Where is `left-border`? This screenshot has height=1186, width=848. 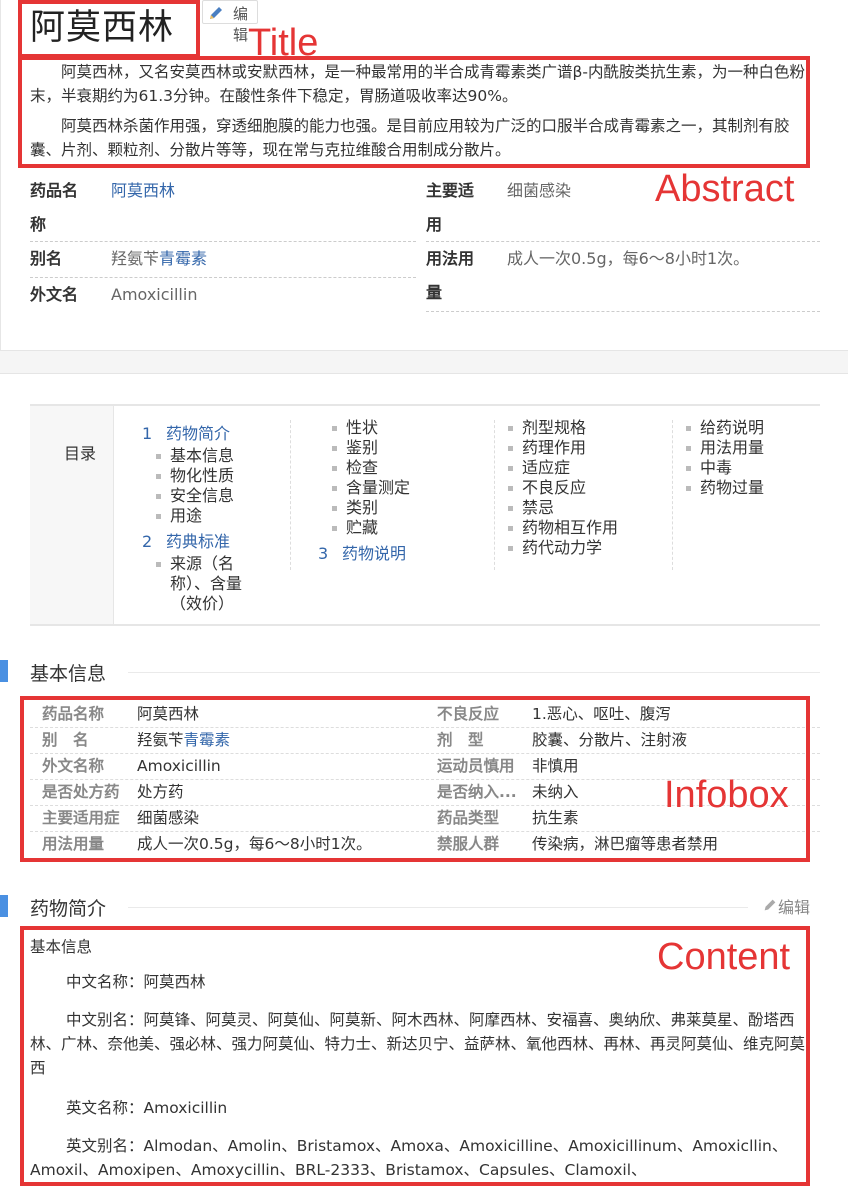
left-border is located at coordinates (0, 180).